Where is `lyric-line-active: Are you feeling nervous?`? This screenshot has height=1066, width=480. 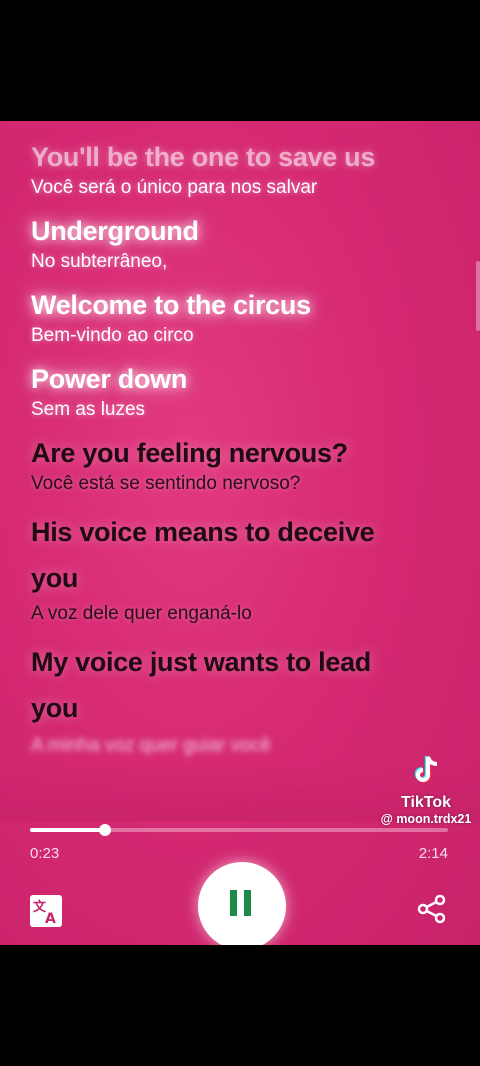 lyric-line-active: Are you feeling nervous? is located at coordinates (241, 453).